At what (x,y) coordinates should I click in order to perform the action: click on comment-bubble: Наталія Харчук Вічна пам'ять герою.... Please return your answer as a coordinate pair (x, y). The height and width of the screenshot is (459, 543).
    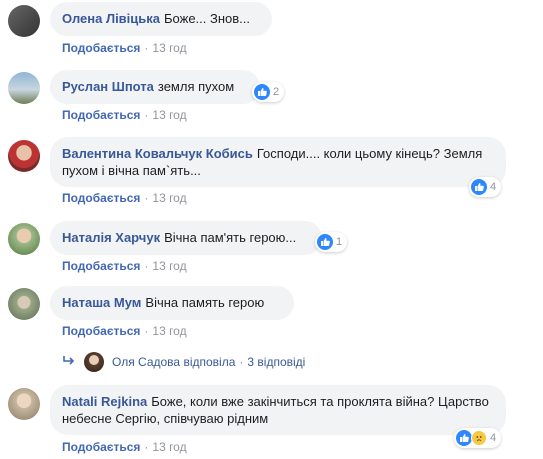
    Looking at the image, I should click on (186, 238).